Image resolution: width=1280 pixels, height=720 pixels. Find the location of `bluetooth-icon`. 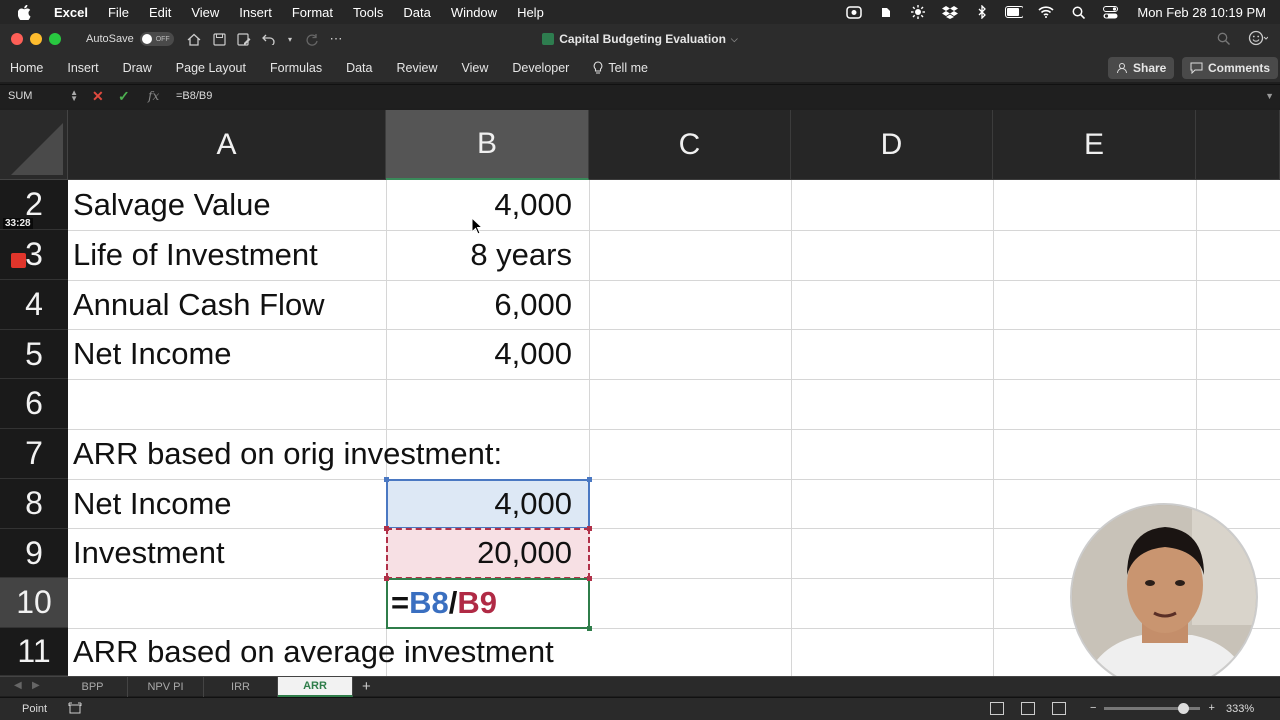

bluetooth-icon is located at coordinates (982, 12).